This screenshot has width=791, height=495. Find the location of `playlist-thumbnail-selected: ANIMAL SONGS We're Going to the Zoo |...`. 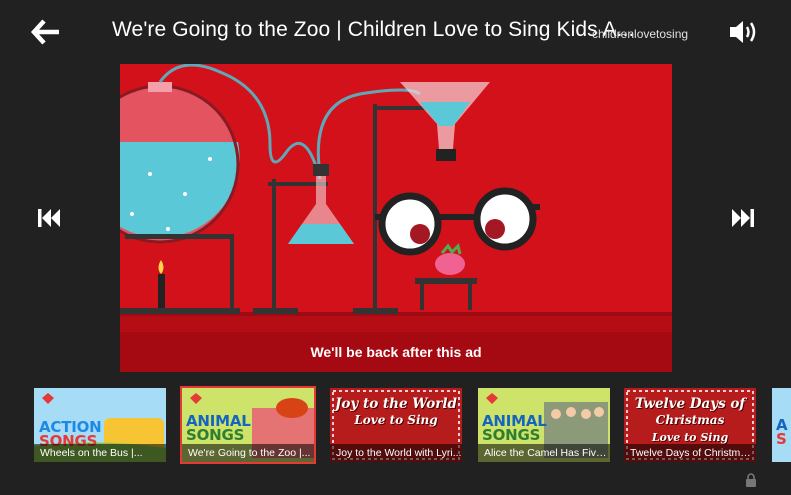

playlist-thumbnail-selected: ANIMAL SONGS We're Going to the Zoo |... is located at coordinates (248, 425).